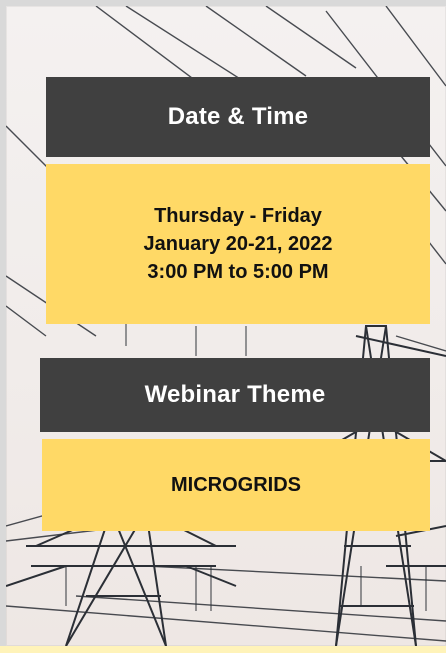  Describe the element at coordinates (223, 649) in the screenshot. I see `bottom-strip` at that location.